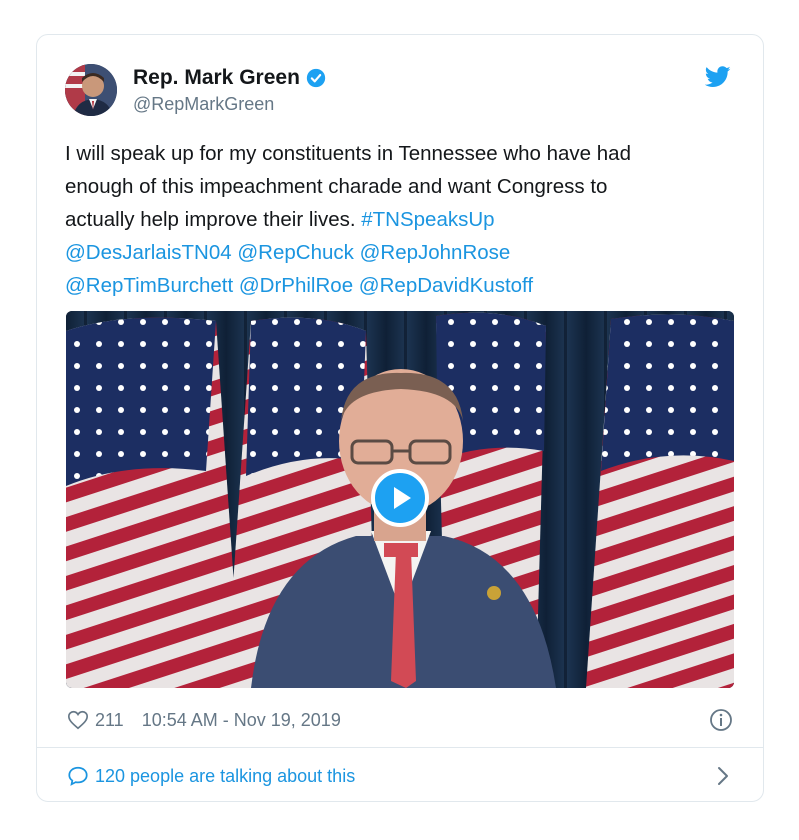  I want to click on tweet-header: Rep. Mark Green @RepMarkGreen, so click(400, 90).